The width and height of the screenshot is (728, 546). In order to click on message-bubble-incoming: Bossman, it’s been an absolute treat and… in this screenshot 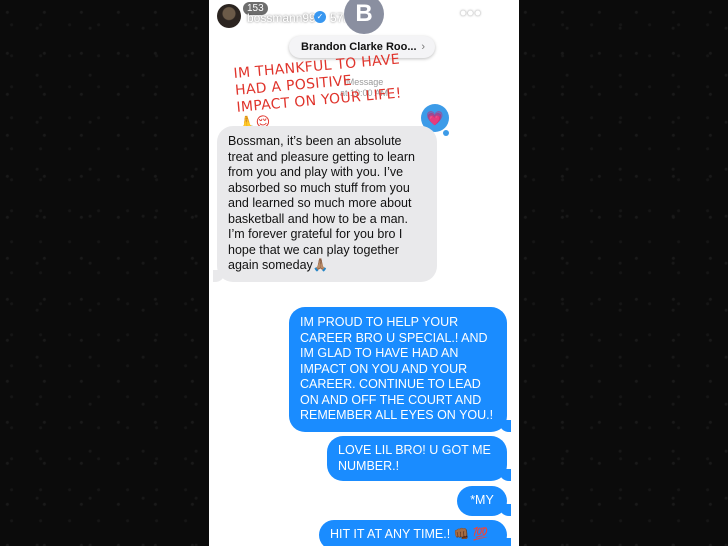, I will do `click(325, 204)`.